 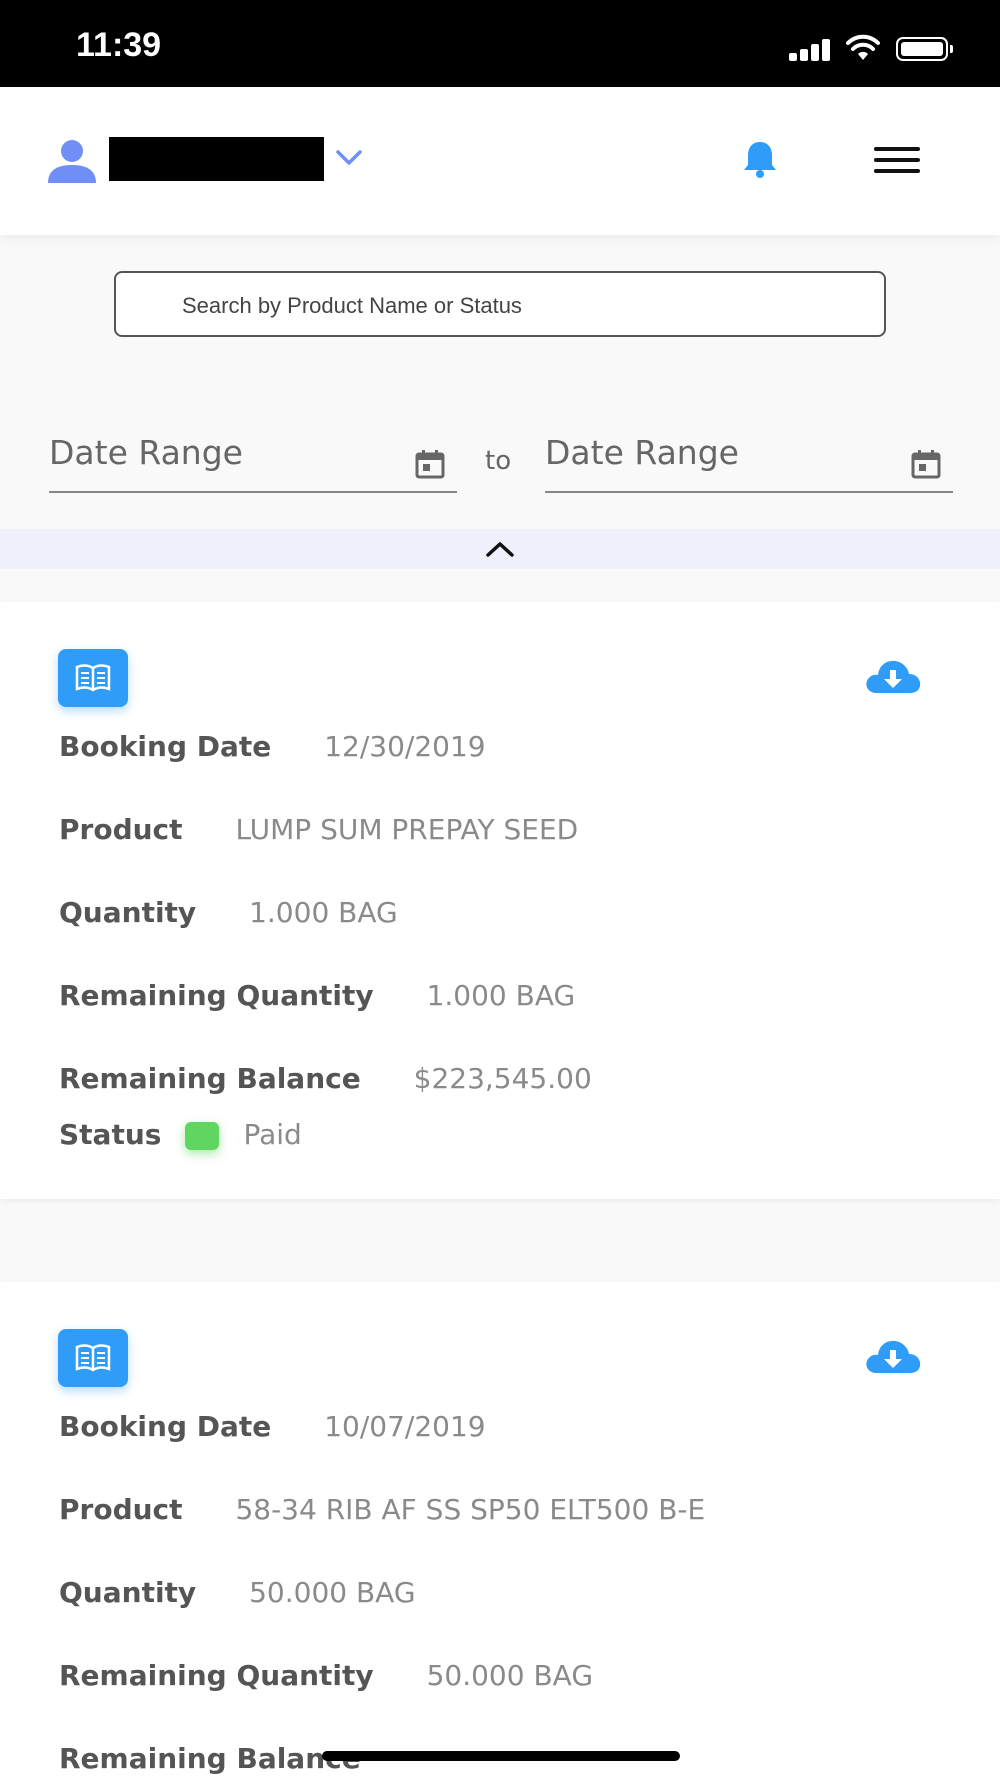 What do you see at coordinates (352, 305) in the screenshot?
I see `search-placeholder: Search by Product Name or Status` at bounding box center [352, 305].